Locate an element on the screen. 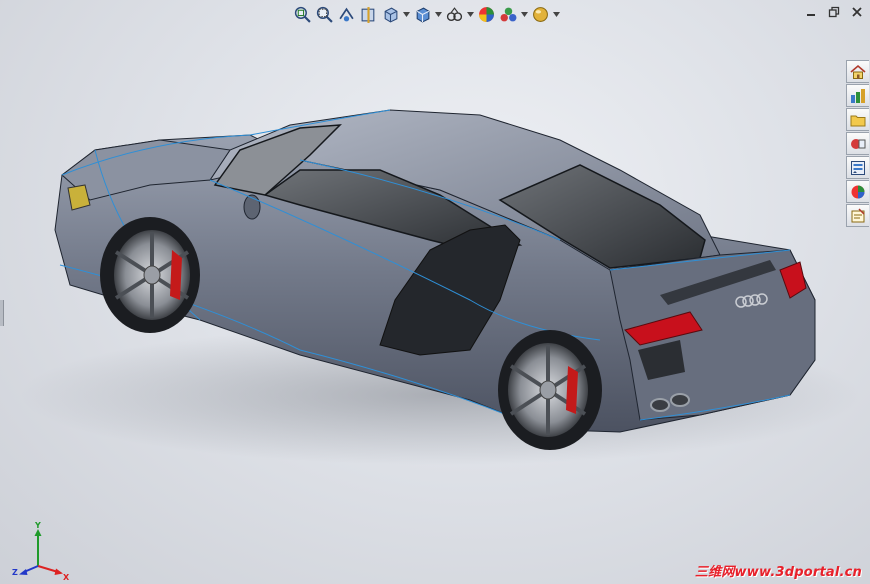 The height and width of the screenshot is (584, 870). restore-button is located at coordinates (834, 12).